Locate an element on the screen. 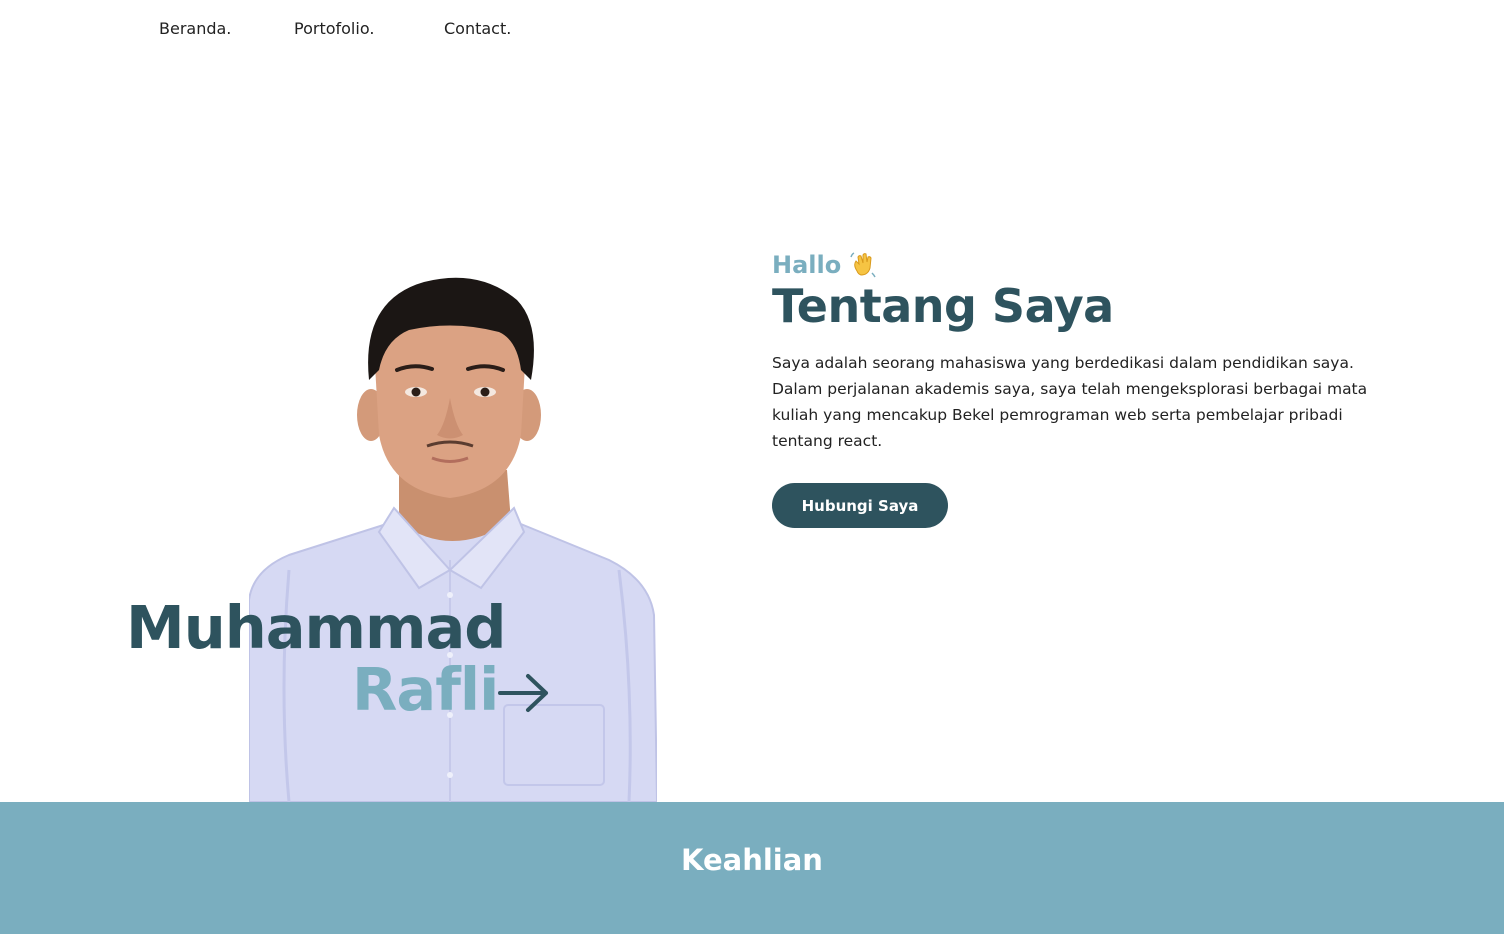 The image size is (1504, 934). skills-title: Keahlian is located at coordinates (752, 860).